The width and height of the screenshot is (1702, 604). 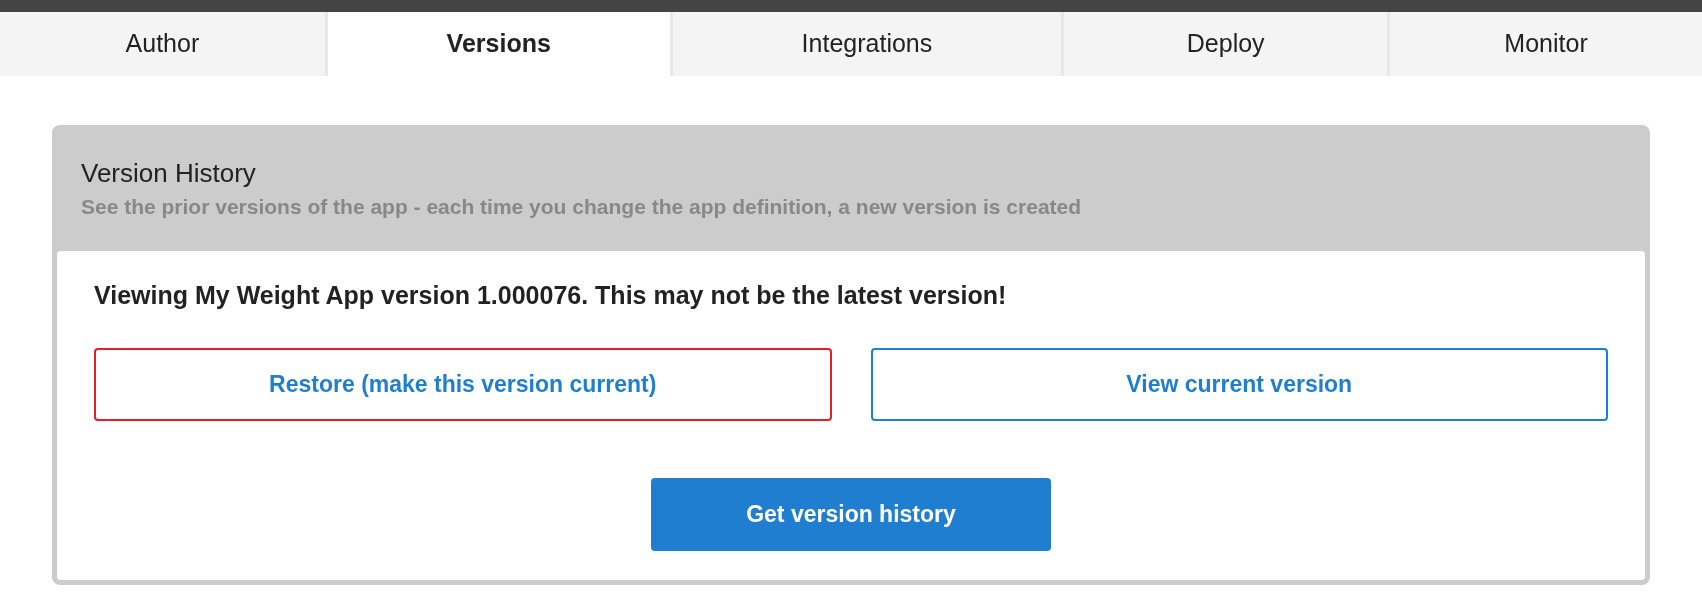 What do you see at coordinates (169, 173) in the screenshot?
I see `panel-title: Version History` at bounding box center [169, 173].